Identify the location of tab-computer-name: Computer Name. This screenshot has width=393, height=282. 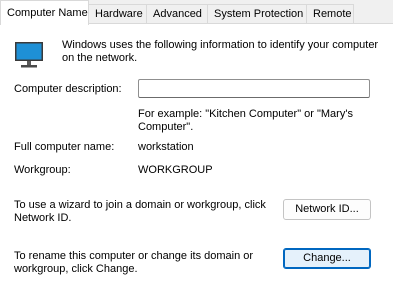
(44, 12).